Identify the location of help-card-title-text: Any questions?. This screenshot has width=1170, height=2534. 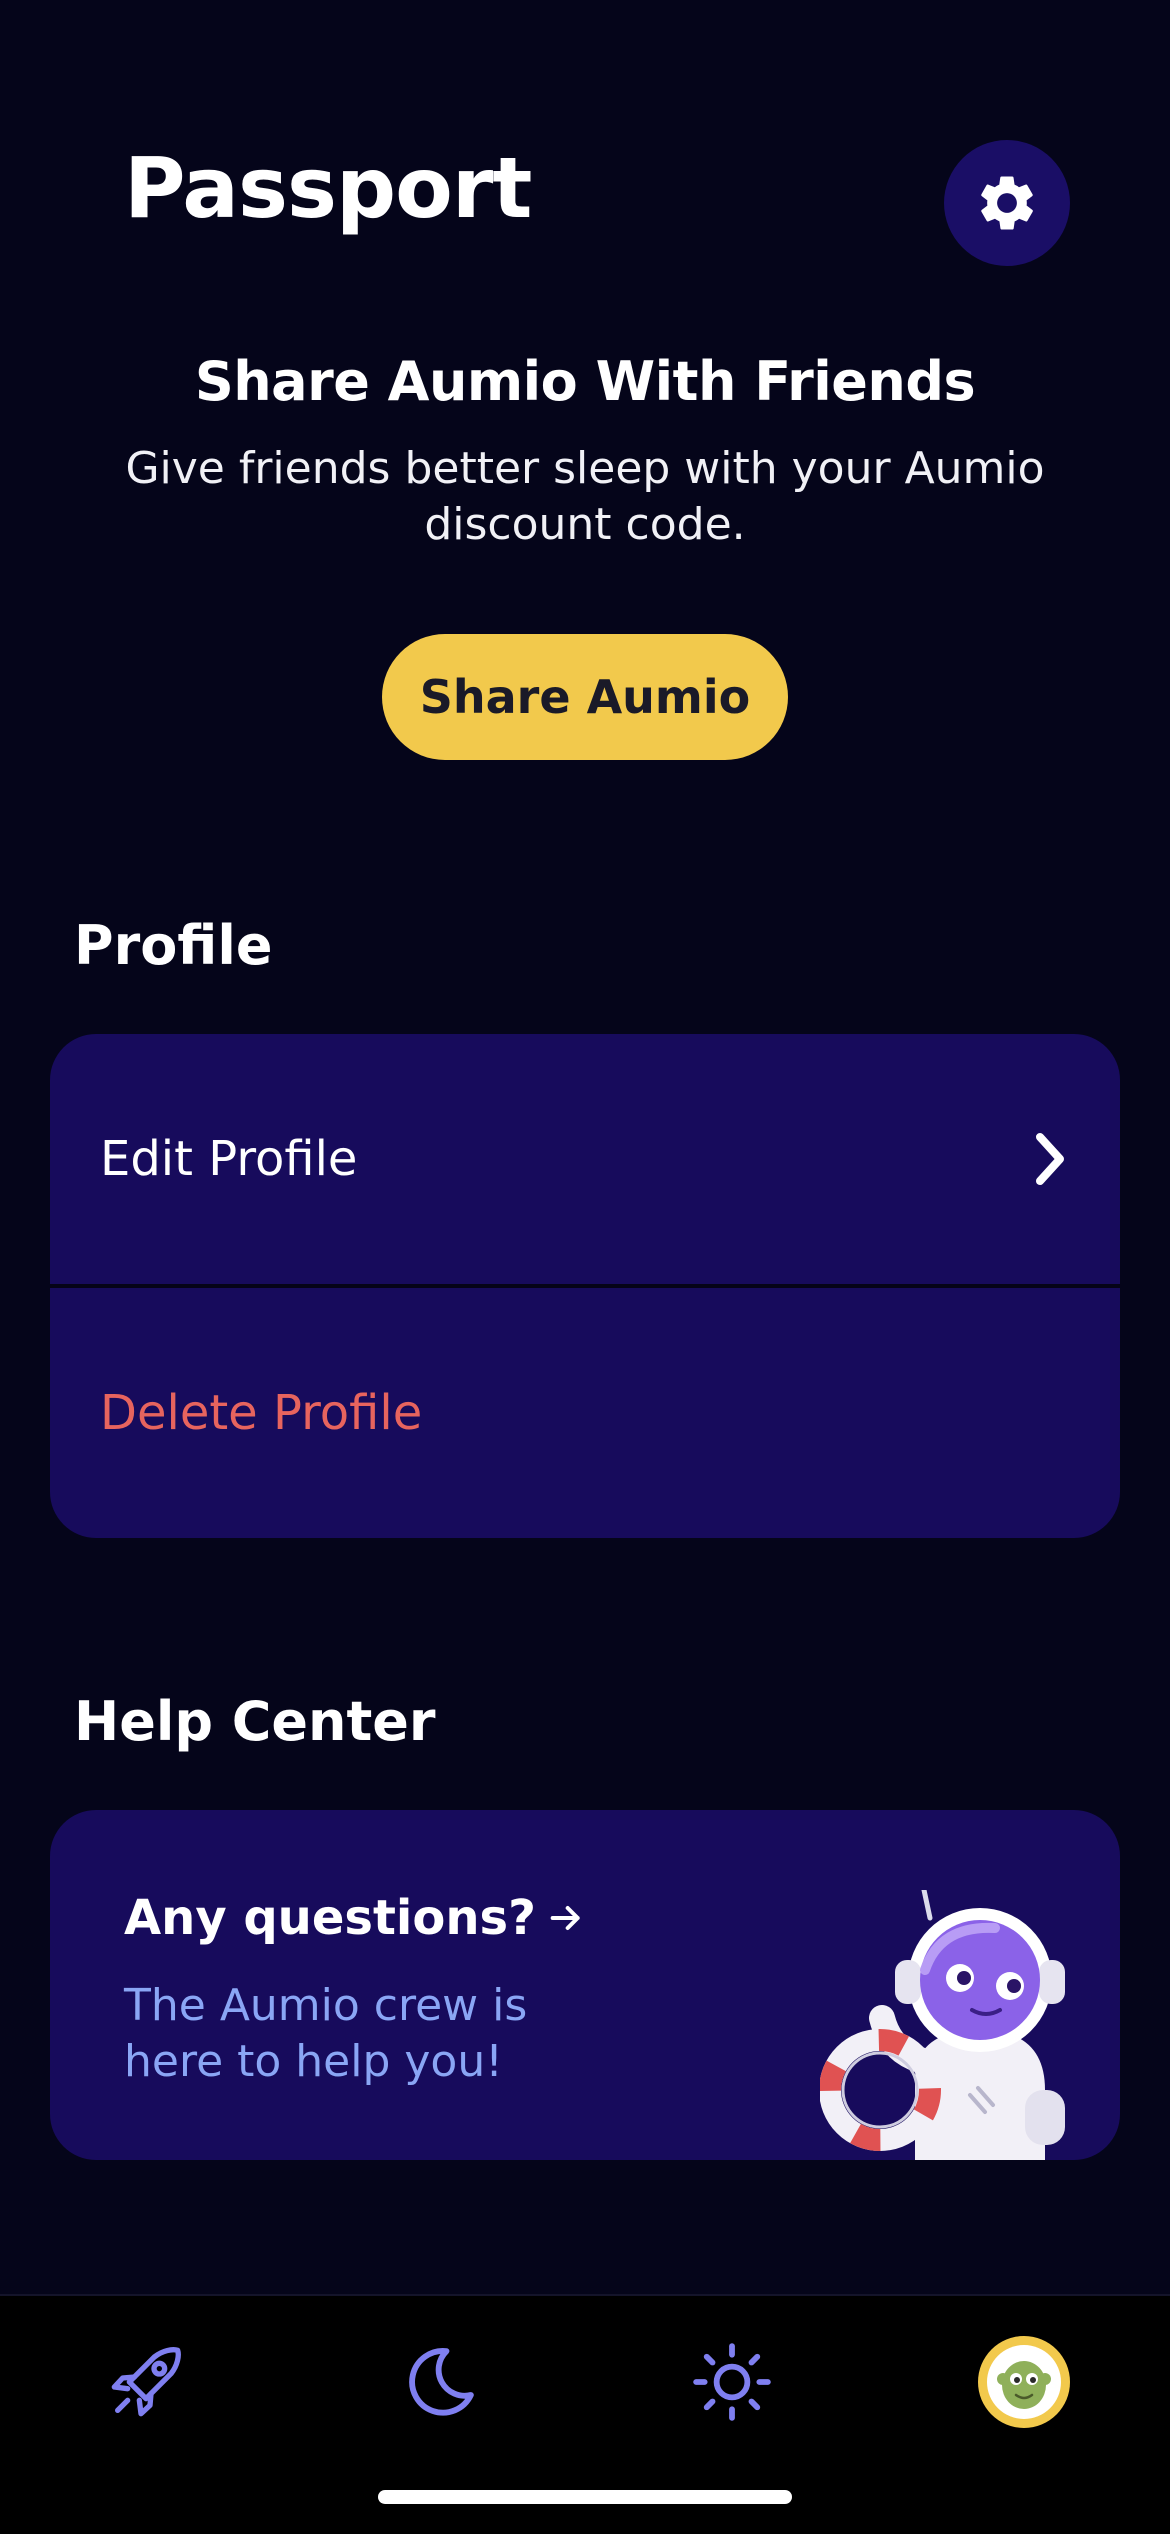
(330, 1918).